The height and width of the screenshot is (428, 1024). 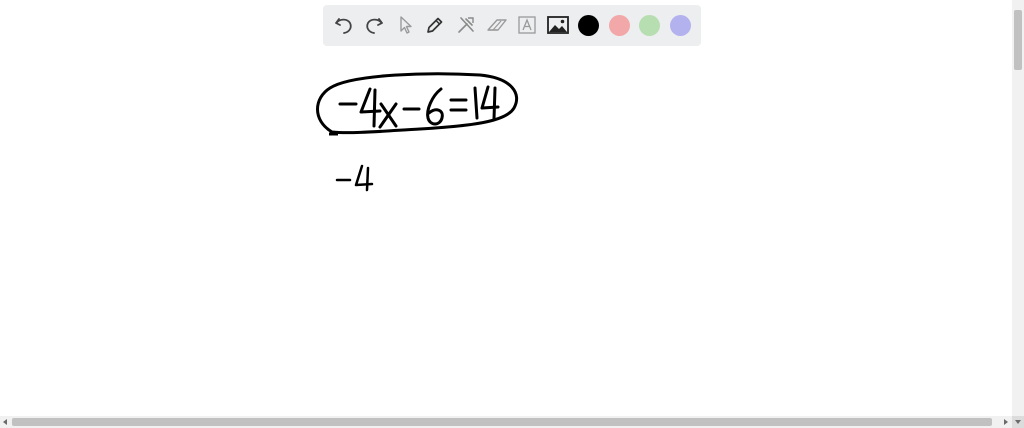 I want to click on pen-button, so click(x=435, y=25).